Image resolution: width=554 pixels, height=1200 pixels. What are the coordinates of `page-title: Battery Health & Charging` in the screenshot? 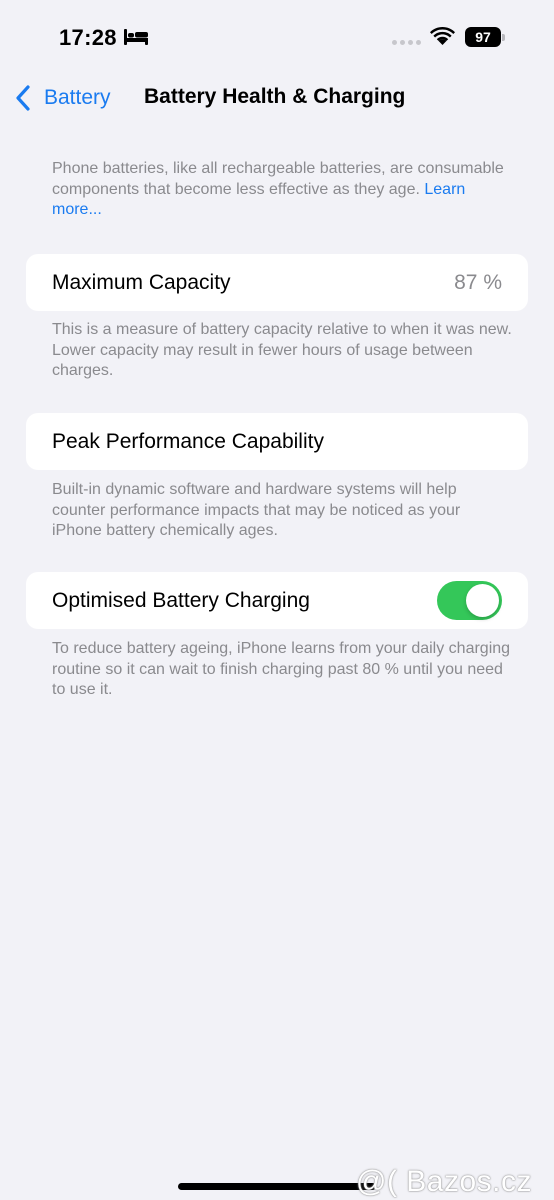 It's located at (275, 96).